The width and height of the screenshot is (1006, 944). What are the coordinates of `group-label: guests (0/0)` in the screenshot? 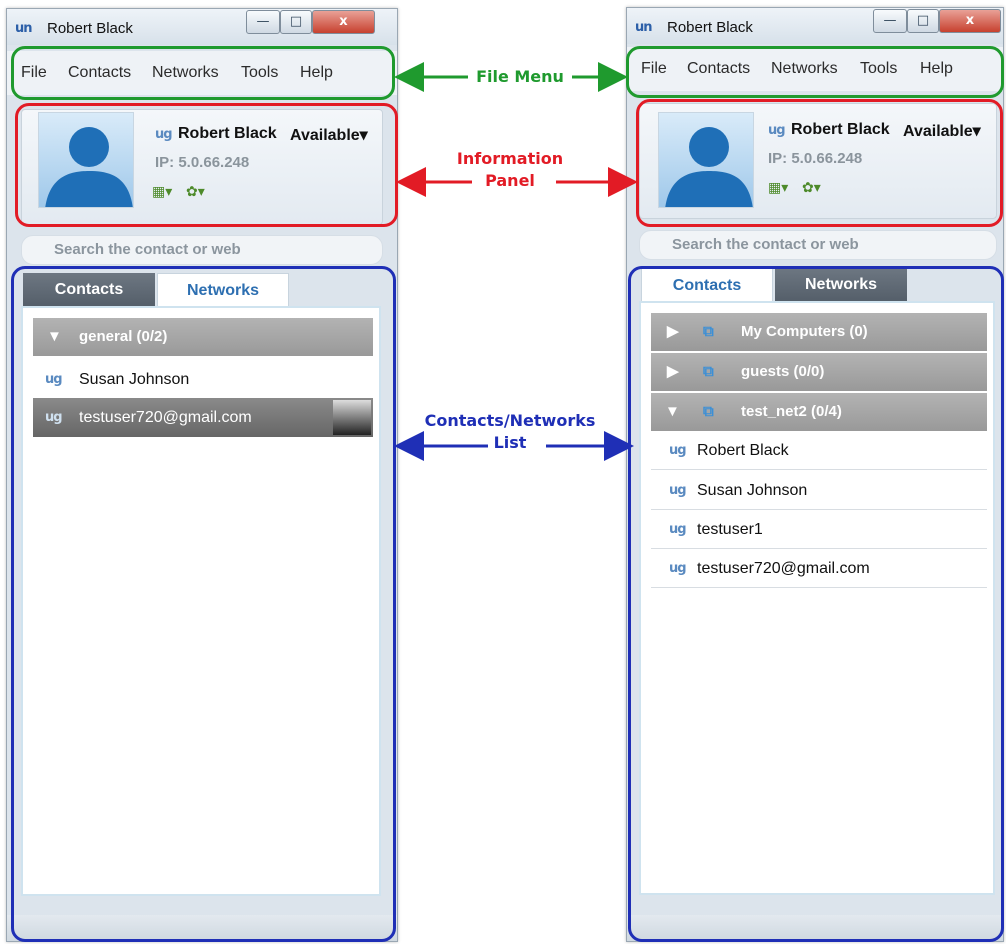 It's located at (783, 371).